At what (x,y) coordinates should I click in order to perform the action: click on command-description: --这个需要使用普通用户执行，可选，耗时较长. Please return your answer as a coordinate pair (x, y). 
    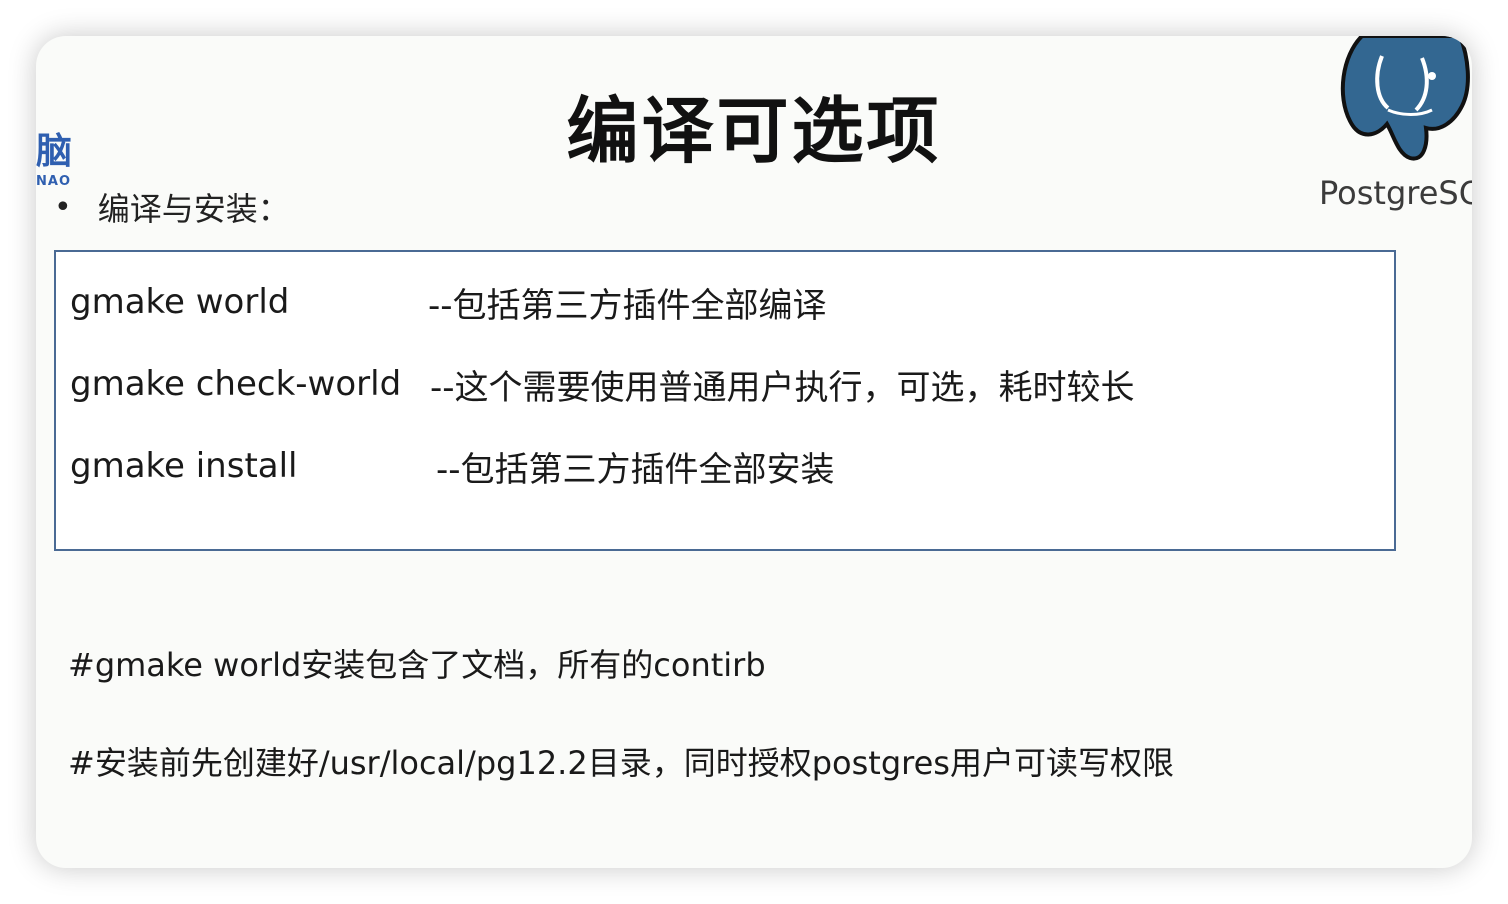
    Looking at the image, I should click on (782, 387).